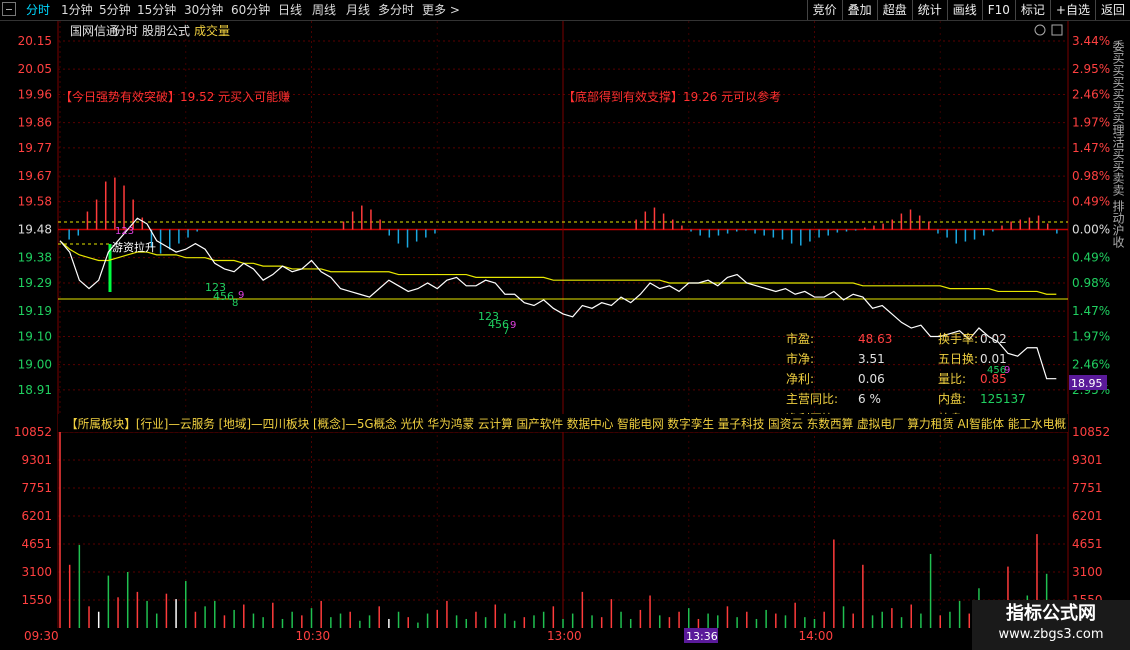 The width and height of the screenshot is (1130, 650). Describe the element at coordinates (929, 10) in the screenshot. I see `stats-button: 统计` at that location.